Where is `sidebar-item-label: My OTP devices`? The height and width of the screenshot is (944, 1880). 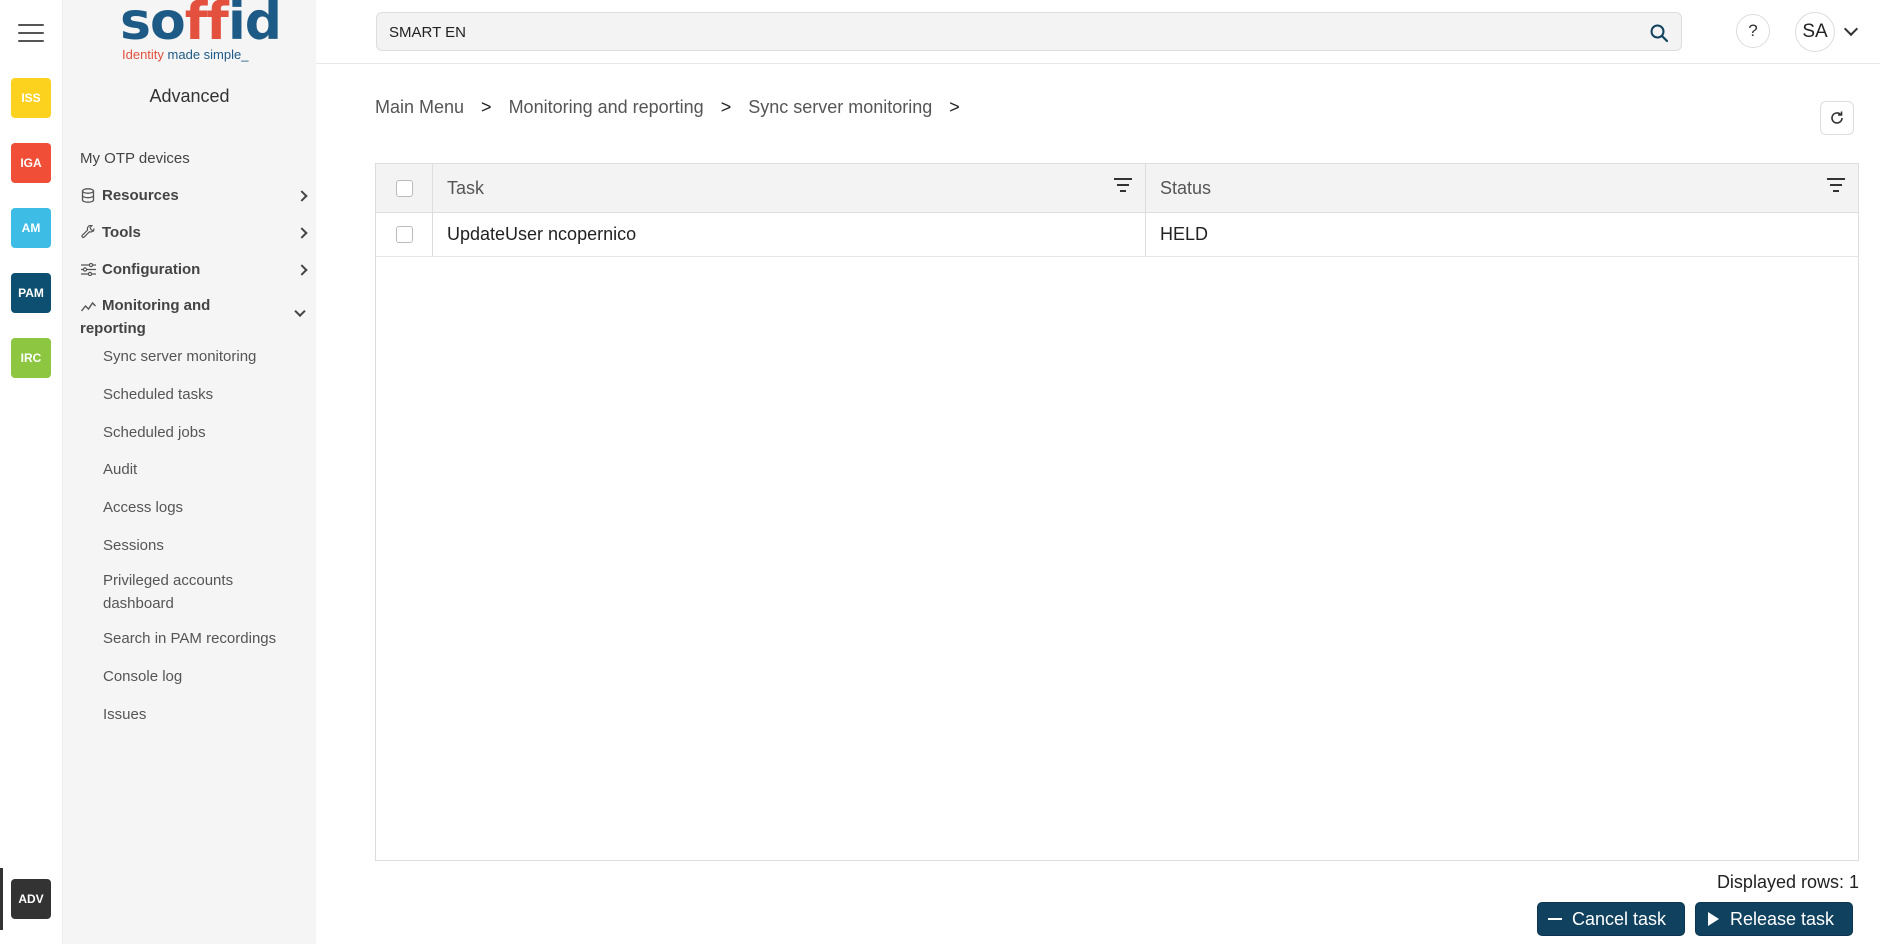
sidebar-item-label: My OTP devices is located at coordinates (135, 158).